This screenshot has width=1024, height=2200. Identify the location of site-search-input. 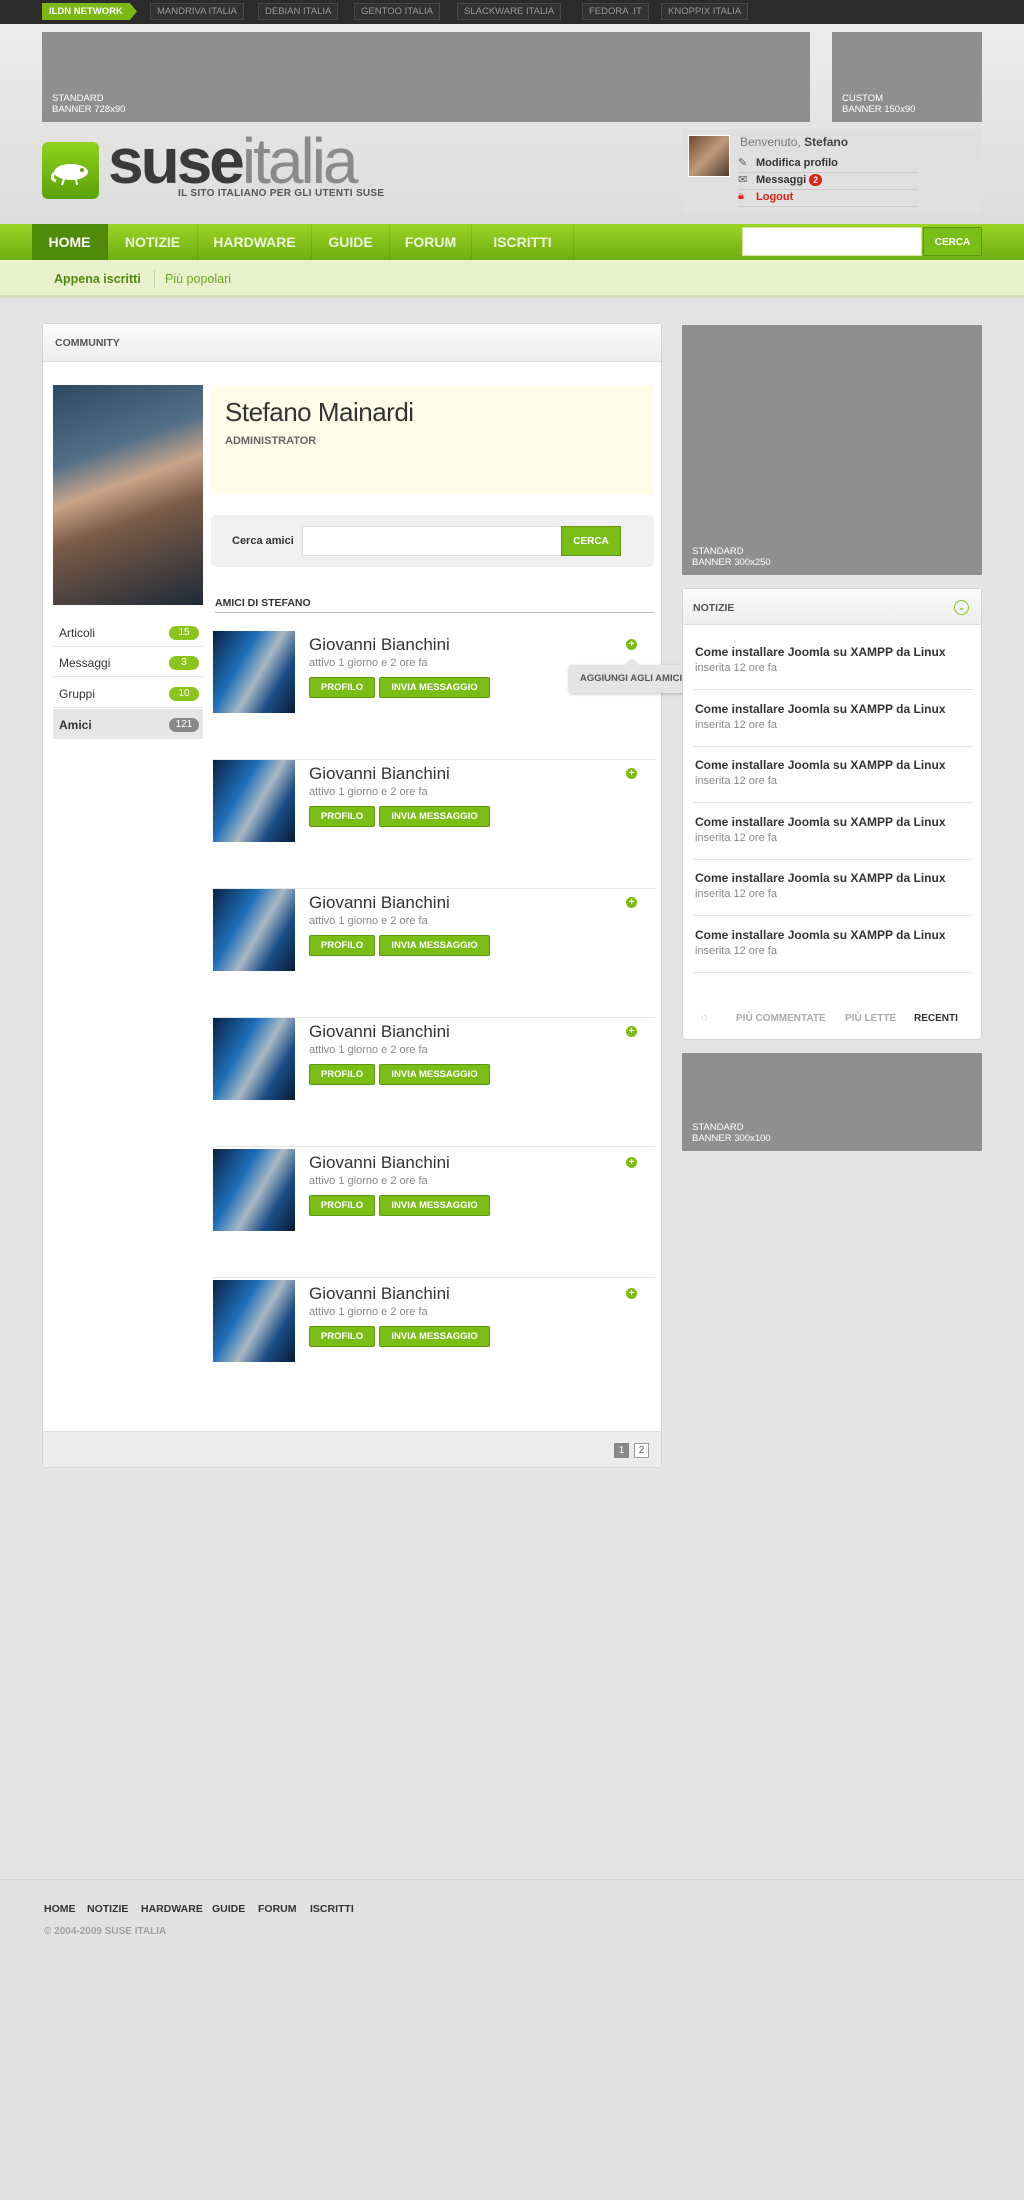
(832, 241).